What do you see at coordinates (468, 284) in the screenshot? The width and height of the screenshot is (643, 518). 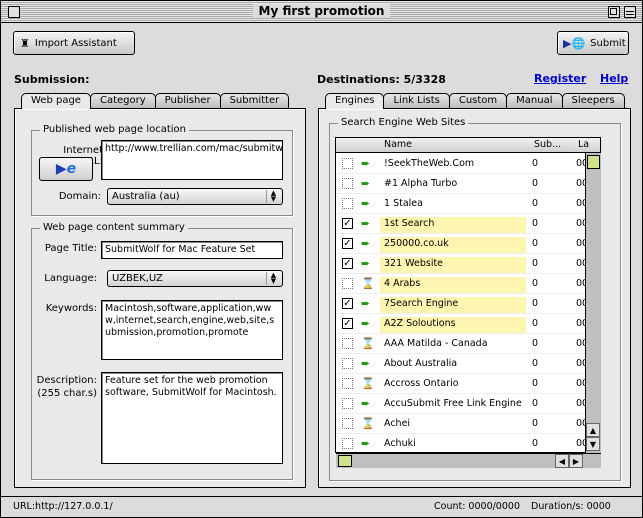 I see `engine-row: ⌛ 4 Arabs 0 00` at bounding box center [468, 284].